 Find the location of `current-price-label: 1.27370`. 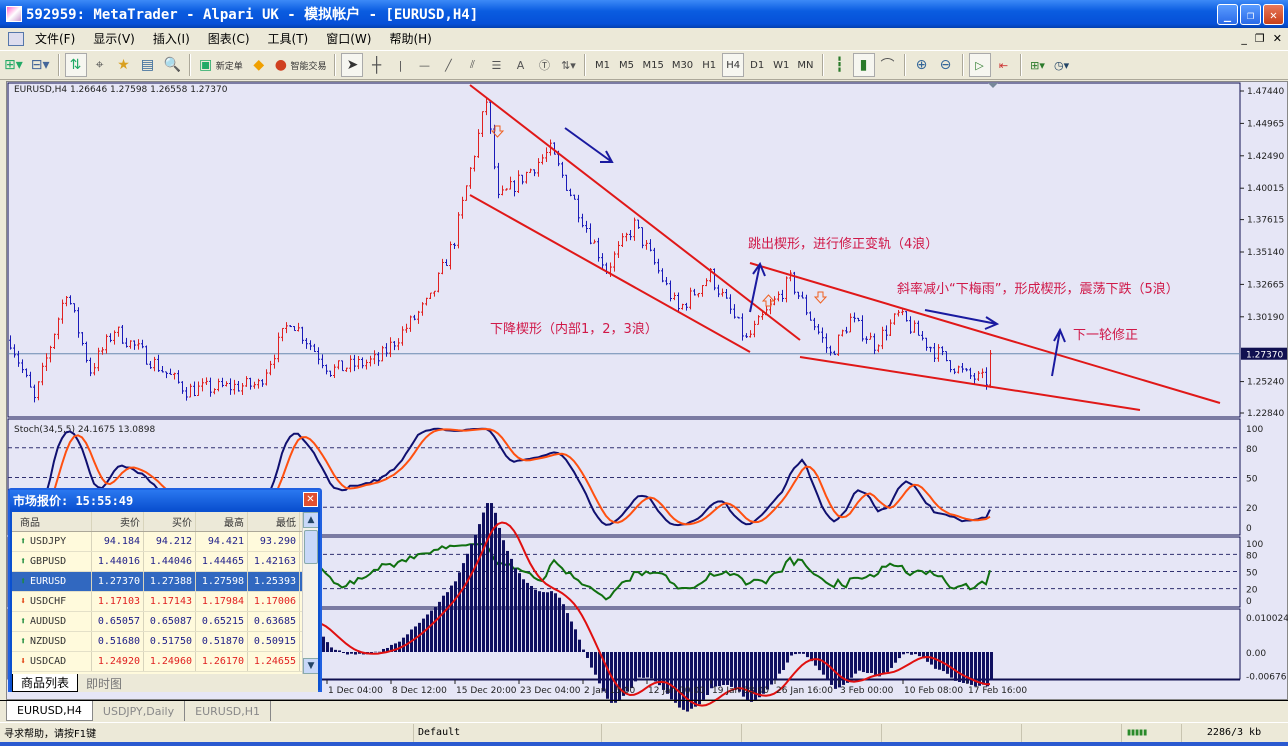

current-price-label: 1.27370 is located at coordinates (1264, 356).